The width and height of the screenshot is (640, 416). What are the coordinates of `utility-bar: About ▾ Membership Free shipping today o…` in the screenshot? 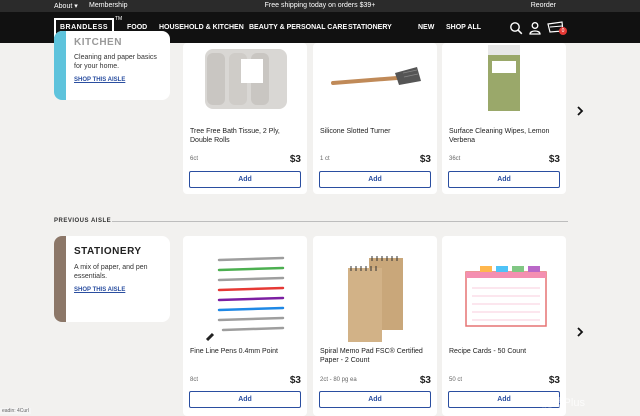 It's located at (320, 6).